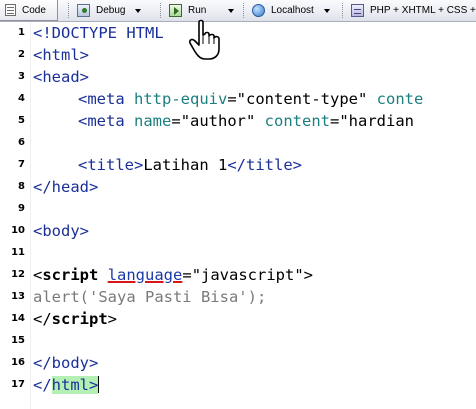  Describe the element at coordinates (34, 10) in the screenshot. I see `code-view-label: Code` at that location.